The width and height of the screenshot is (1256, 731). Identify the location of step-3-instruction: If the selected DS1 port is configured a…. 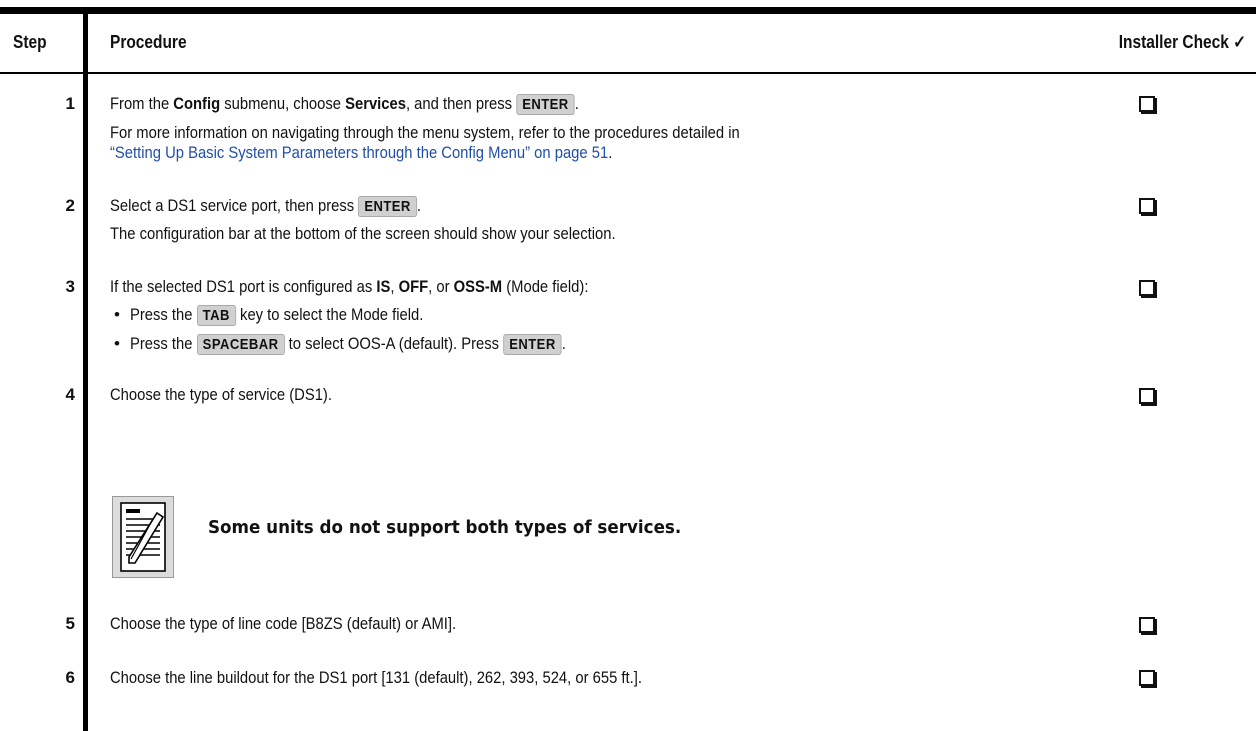
(349, 286).